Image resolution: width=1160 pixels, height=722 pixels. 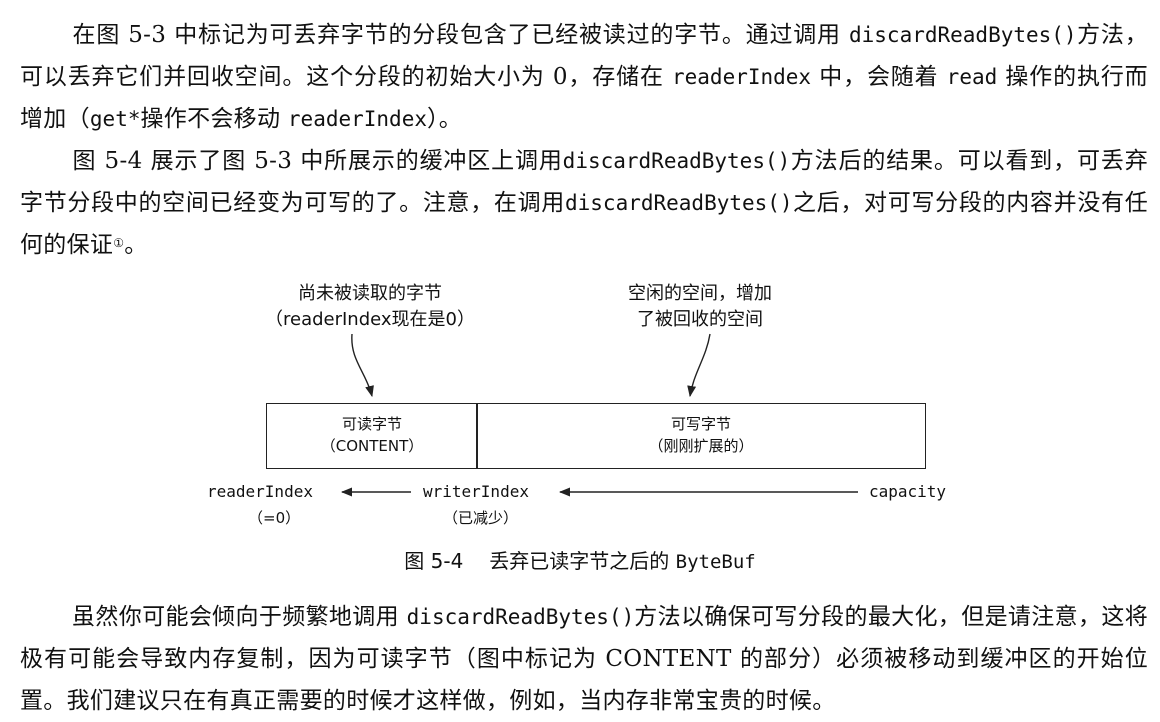 I want to click on segment-title: 可读字节, so click(x=371, y=424).